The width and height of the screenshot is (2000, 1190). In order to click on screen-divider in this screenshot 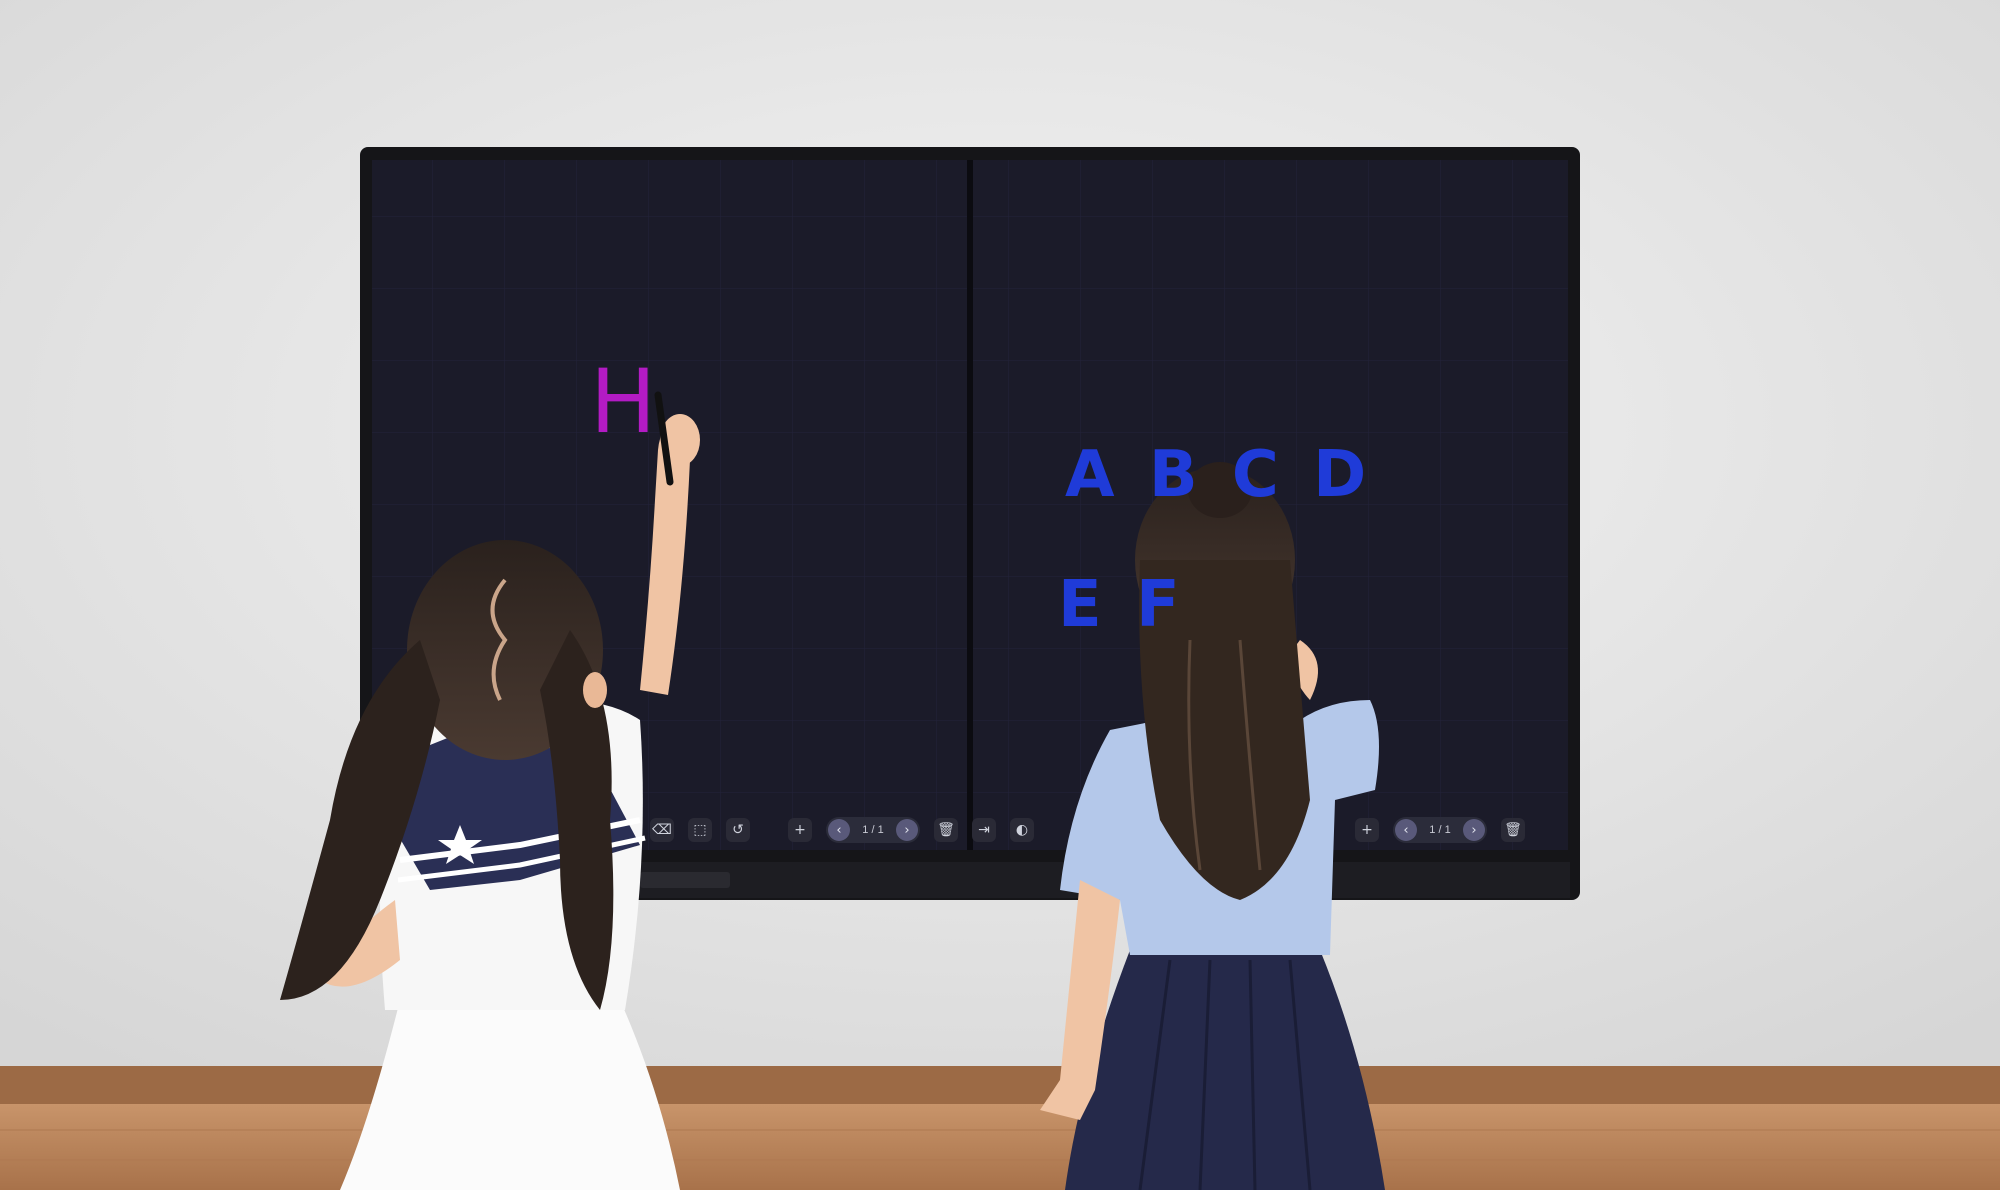, I will do `click(970, 505)`.